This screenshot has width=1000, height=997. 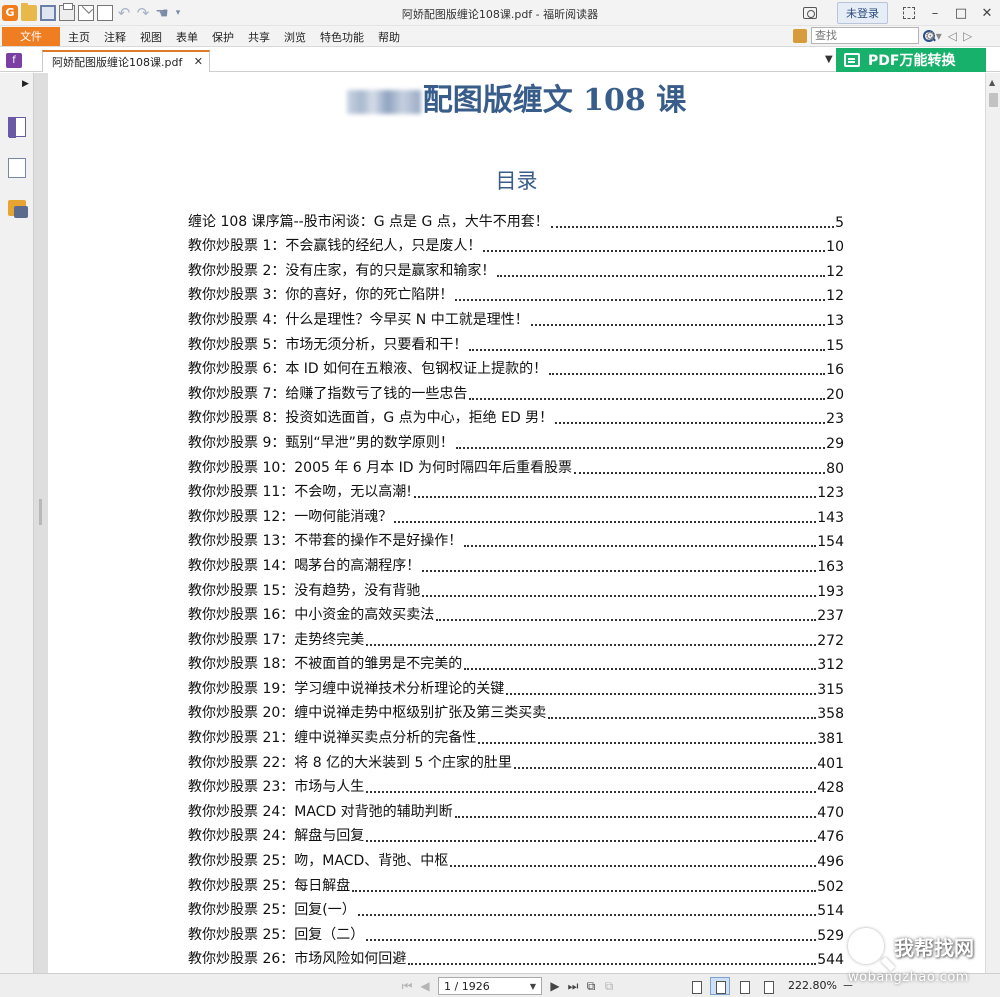 I want to click on toc-entry: 教你炒股票 14：喝茅台的高潮程序！ 163, so click(x=516, y=562).